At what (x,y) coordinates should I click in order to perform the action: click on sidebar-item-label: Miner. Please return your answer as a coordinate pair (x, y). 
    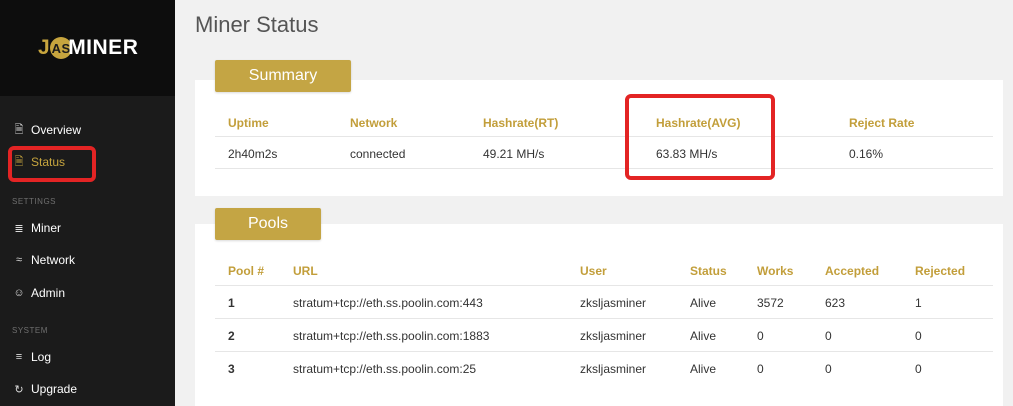
    Looking at the image, I should click on (46, 228).